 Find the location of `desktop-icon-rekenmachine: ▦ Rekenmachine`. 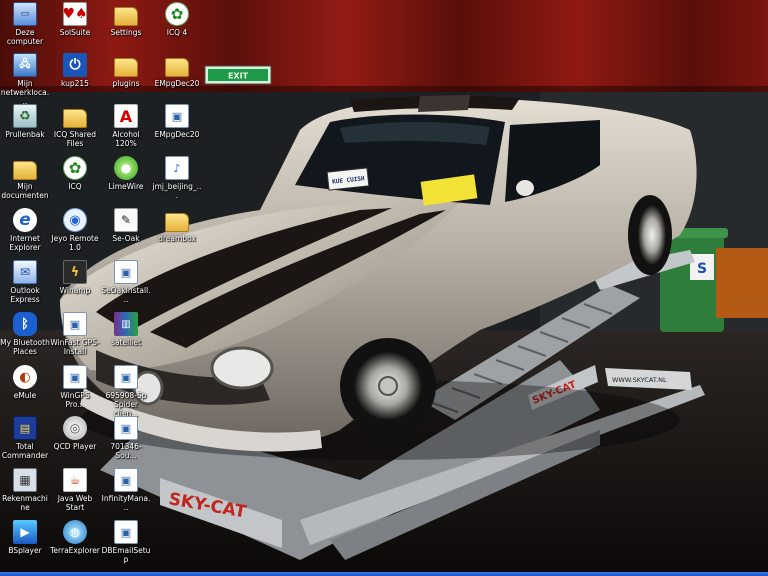

desktop-icon-rekenmachine: ▦ Rekenmachine is located at coordinates (25, 490).